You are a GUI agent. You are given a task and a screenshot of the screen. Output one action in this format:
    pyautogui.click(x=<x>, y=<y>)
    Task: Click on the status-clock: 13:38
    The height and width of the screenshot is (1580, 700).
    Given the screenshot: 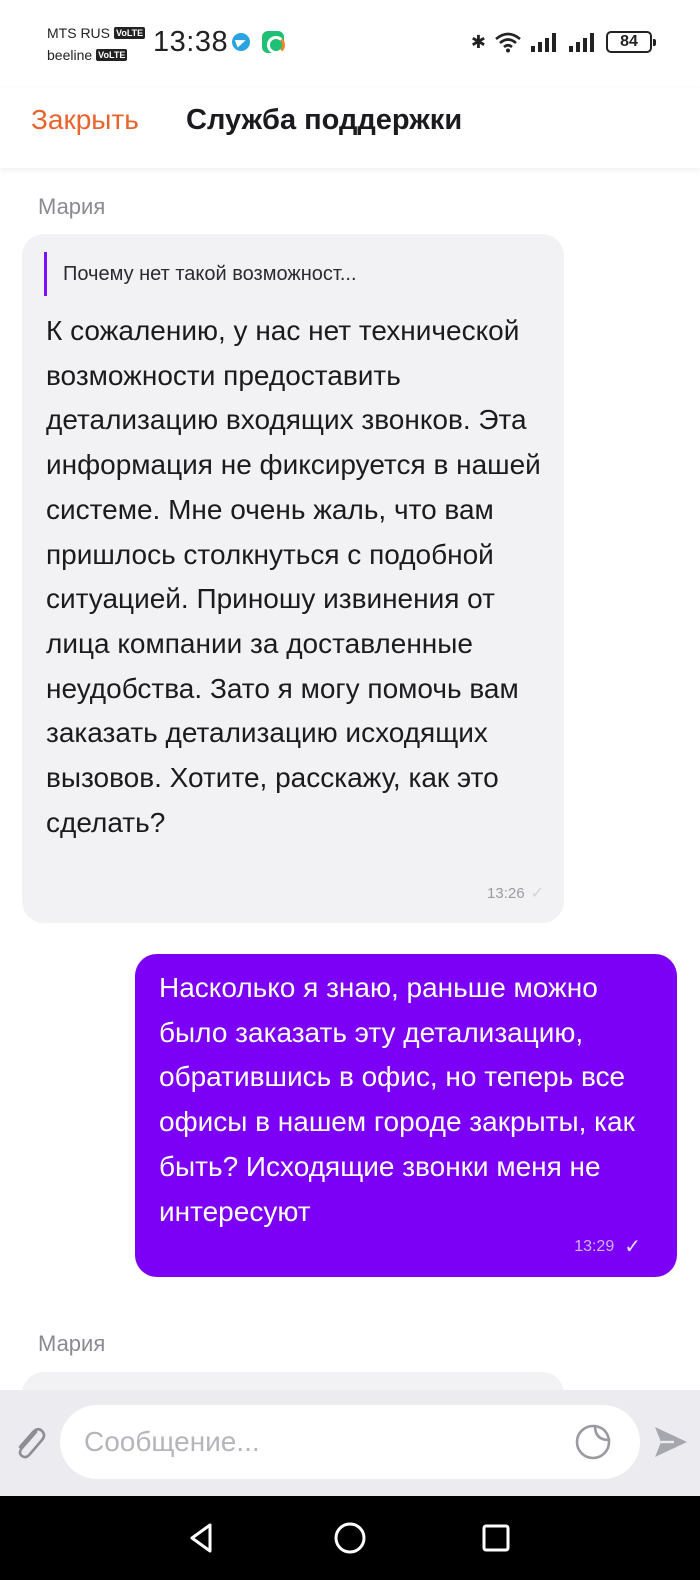 What is the action you would take?
    pyautogui.click(x=191, y=42)
    